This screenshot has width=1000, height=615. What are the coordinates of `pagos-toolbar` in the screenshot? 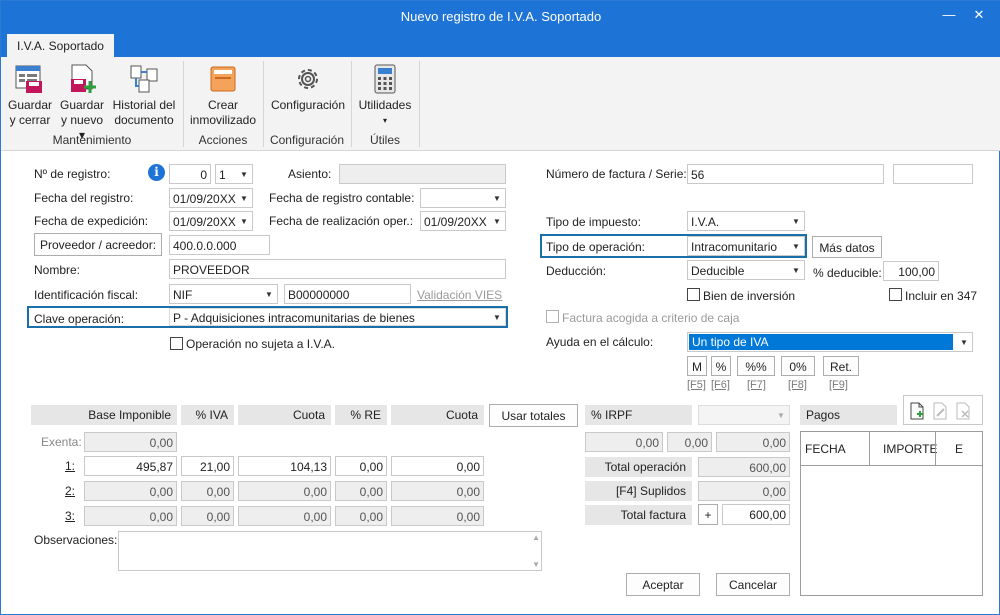 It's located at (943, 410).